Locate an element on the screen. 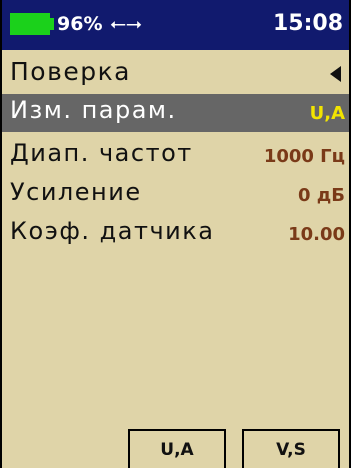 The image size is (351, 468). menu-item-label: Усиление is located at coordinates (76, 192).